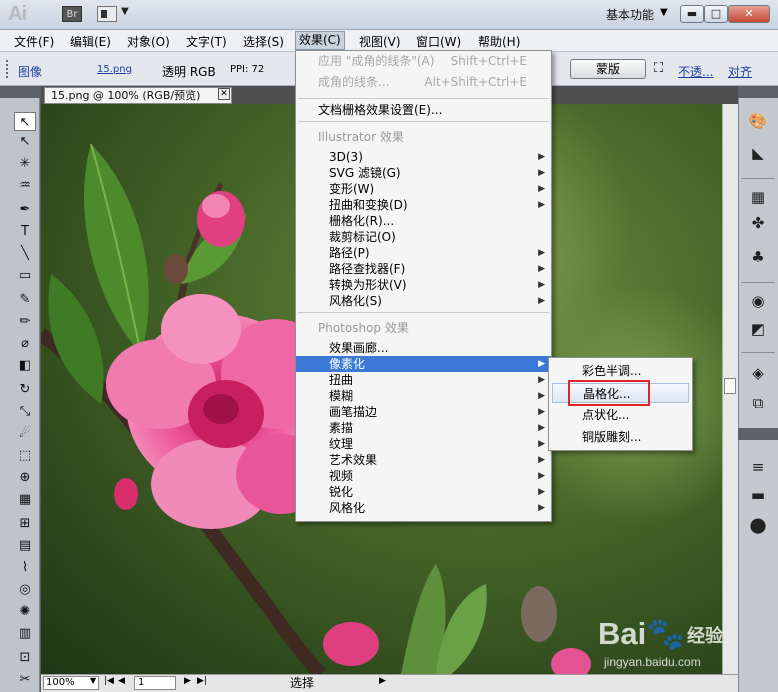 This screenshot has height=692, width=778. Describe the element at coordinates (758, 329) in the screenshot. I see `transparency-panel-icon: ◩` at that location.